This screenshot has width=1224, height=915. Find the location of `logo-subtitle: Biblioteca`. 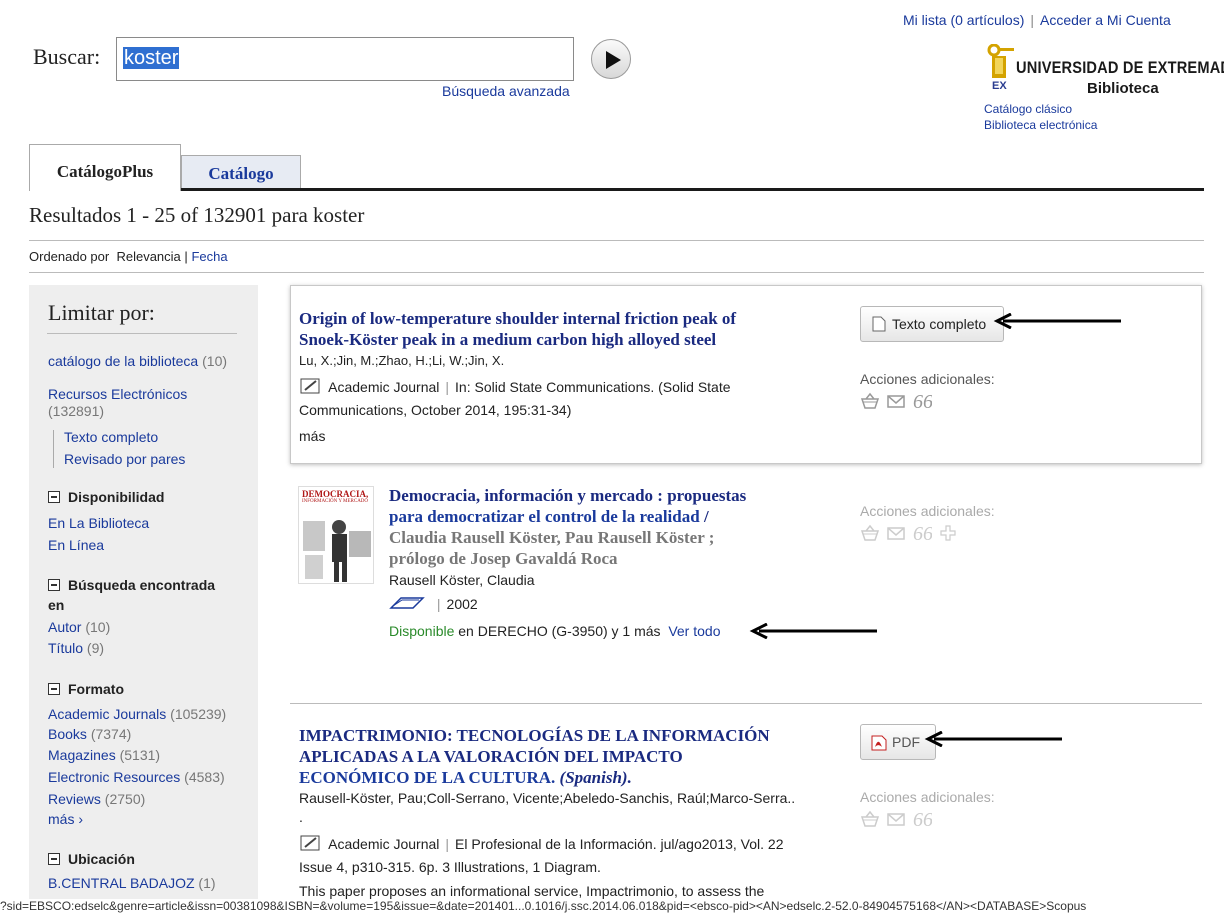

logo-subtitle: Biblioteca is located at coordinates (1123, 88).